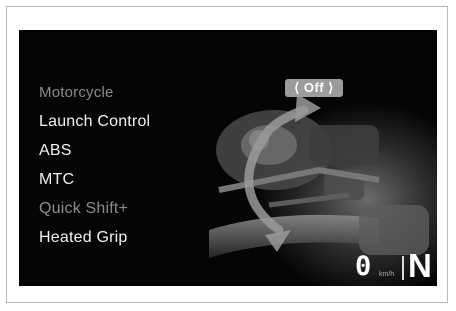 The image size is (456, 311). What do you see at coordinates (314, 88) in the screenshot?
I see `setting-value-badge: ⟨ Off ⟩` at bounding box center [314, 88].